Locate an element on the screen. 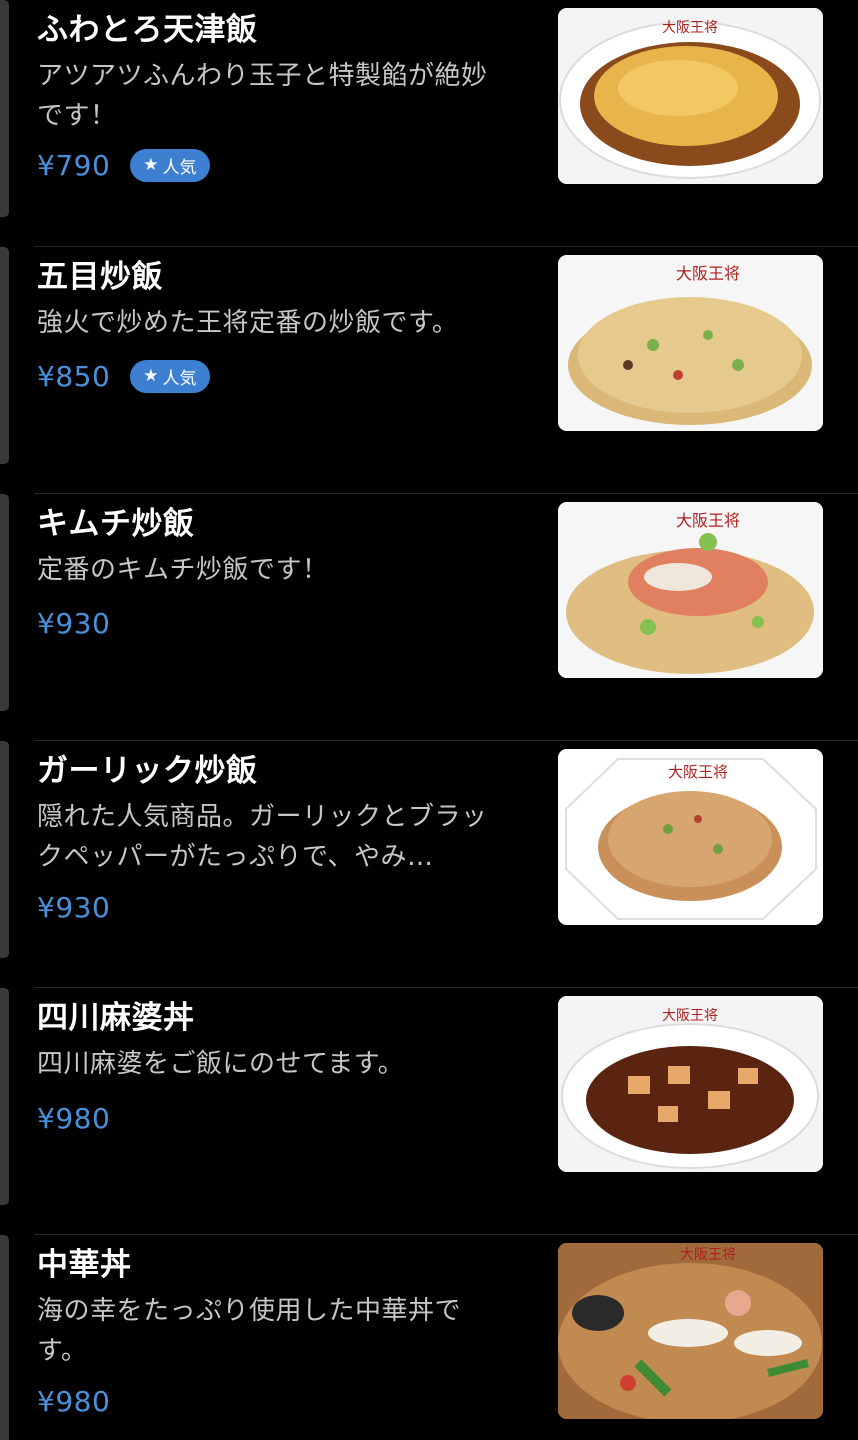 The image size is (858, 1440). fried-rice-image: 大阪王将 is located at coordinates (690, 343).